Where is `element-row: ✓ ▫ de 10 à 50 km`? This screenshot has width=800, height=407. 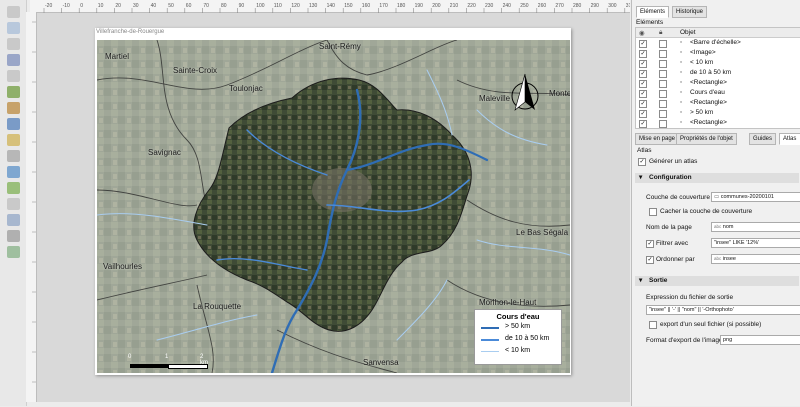 element-row: ✓ ▫ de 10 à 50 km is located at coordinates (718, 73).